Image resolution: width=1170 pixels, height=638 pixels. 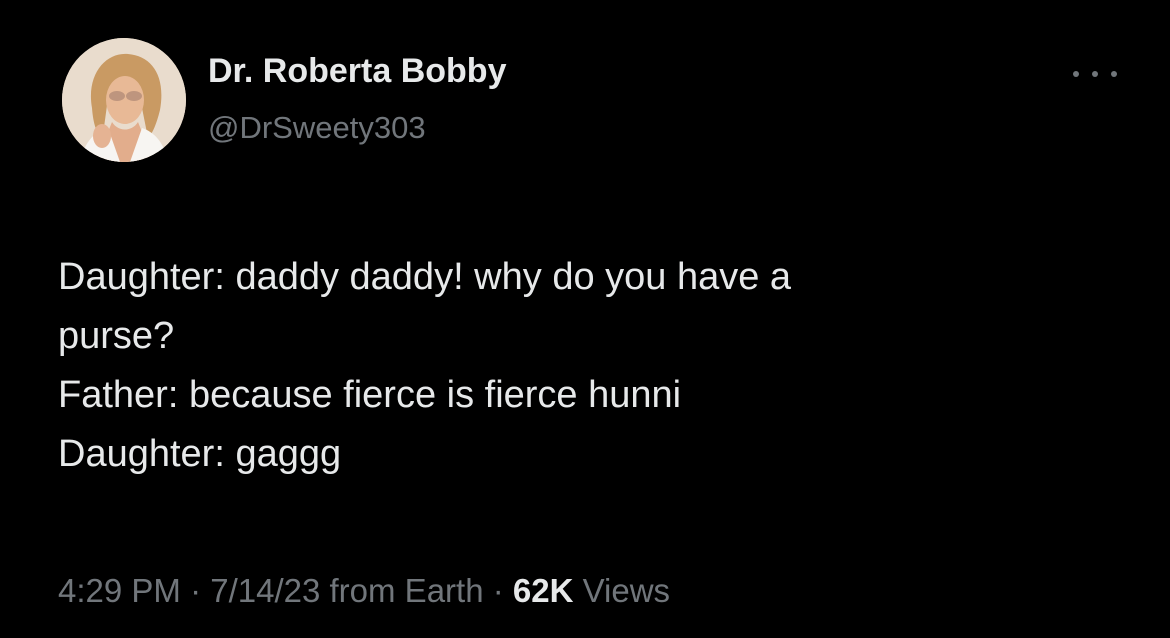 I want to click on tweet-line: Father: because fierce is fierce hunni, so click(x=370, y=395).